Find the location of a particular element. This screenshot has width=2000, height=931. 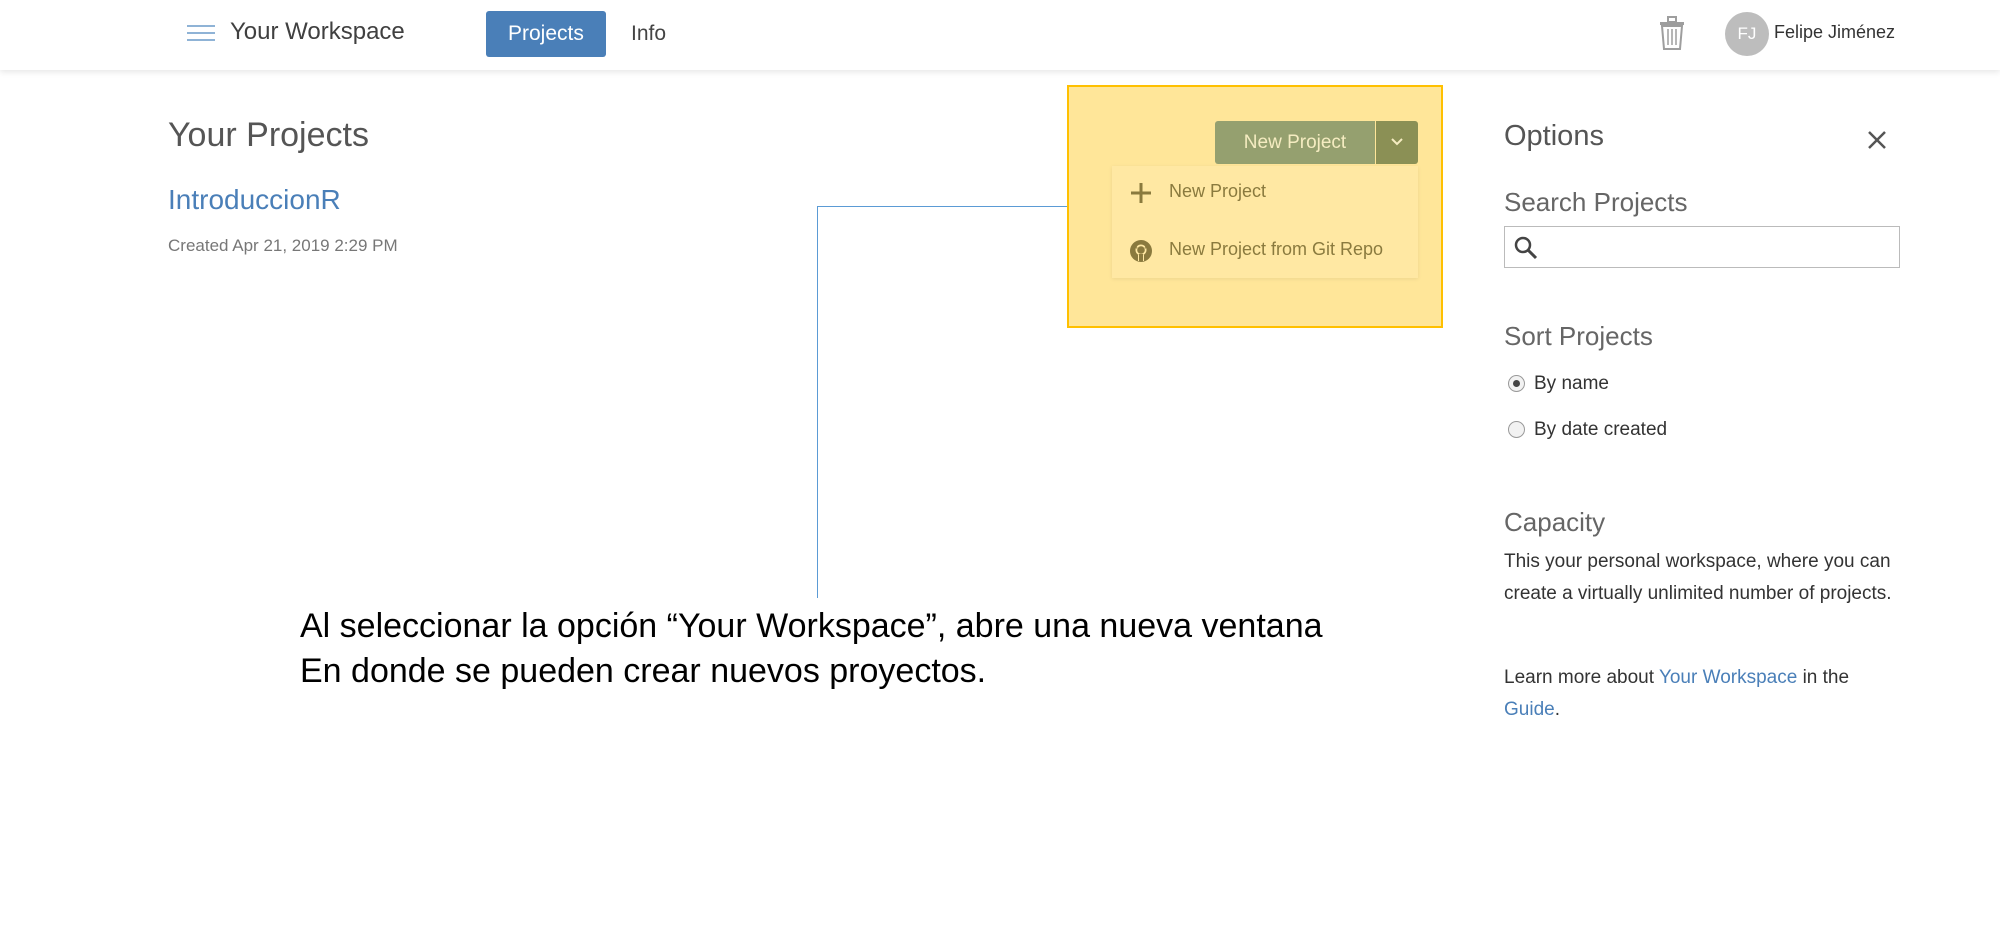

close-icon is located at coordinates (1877, 140).